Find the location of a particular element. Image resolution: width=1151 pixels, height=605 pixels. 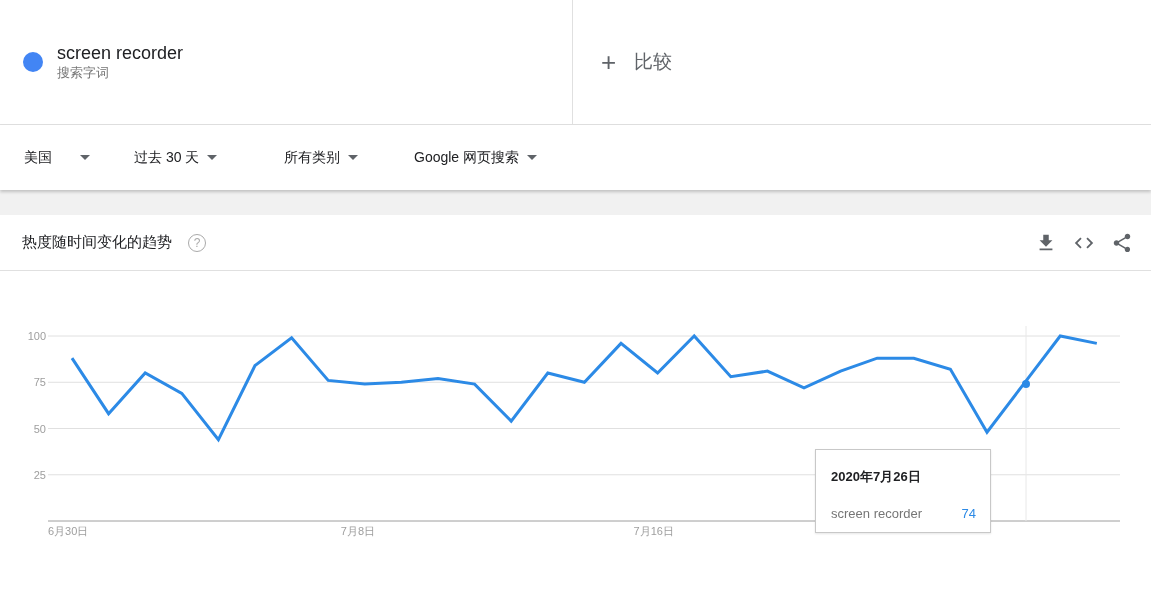

filter-dropdown: 美国 is located at coordinates (64, 157).